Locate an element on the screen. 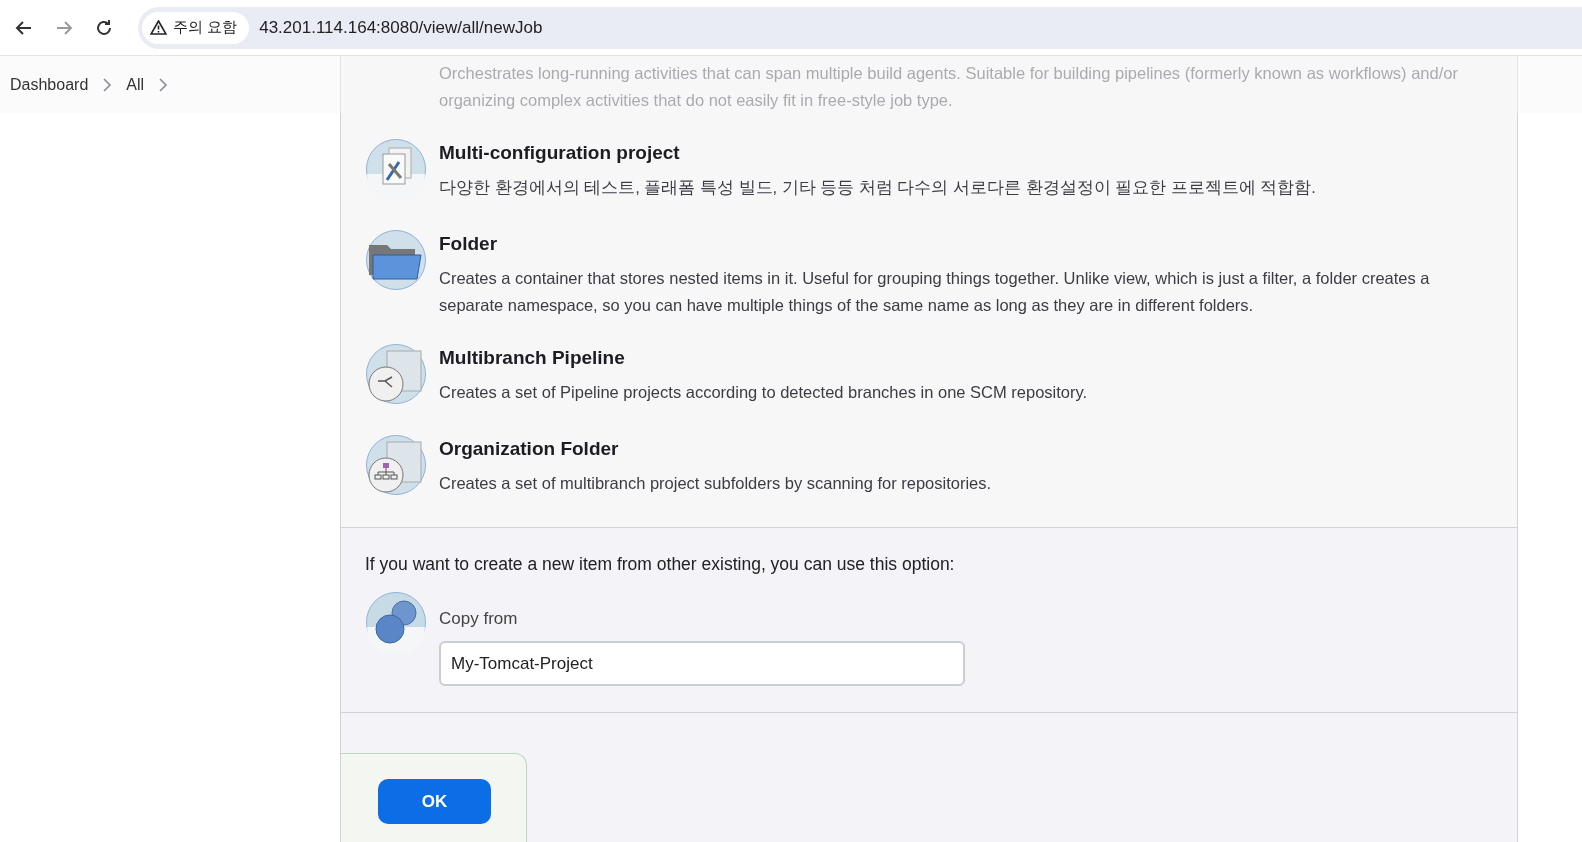  security-warning-button: 주의 요함 is located at coordinates (196, 27).